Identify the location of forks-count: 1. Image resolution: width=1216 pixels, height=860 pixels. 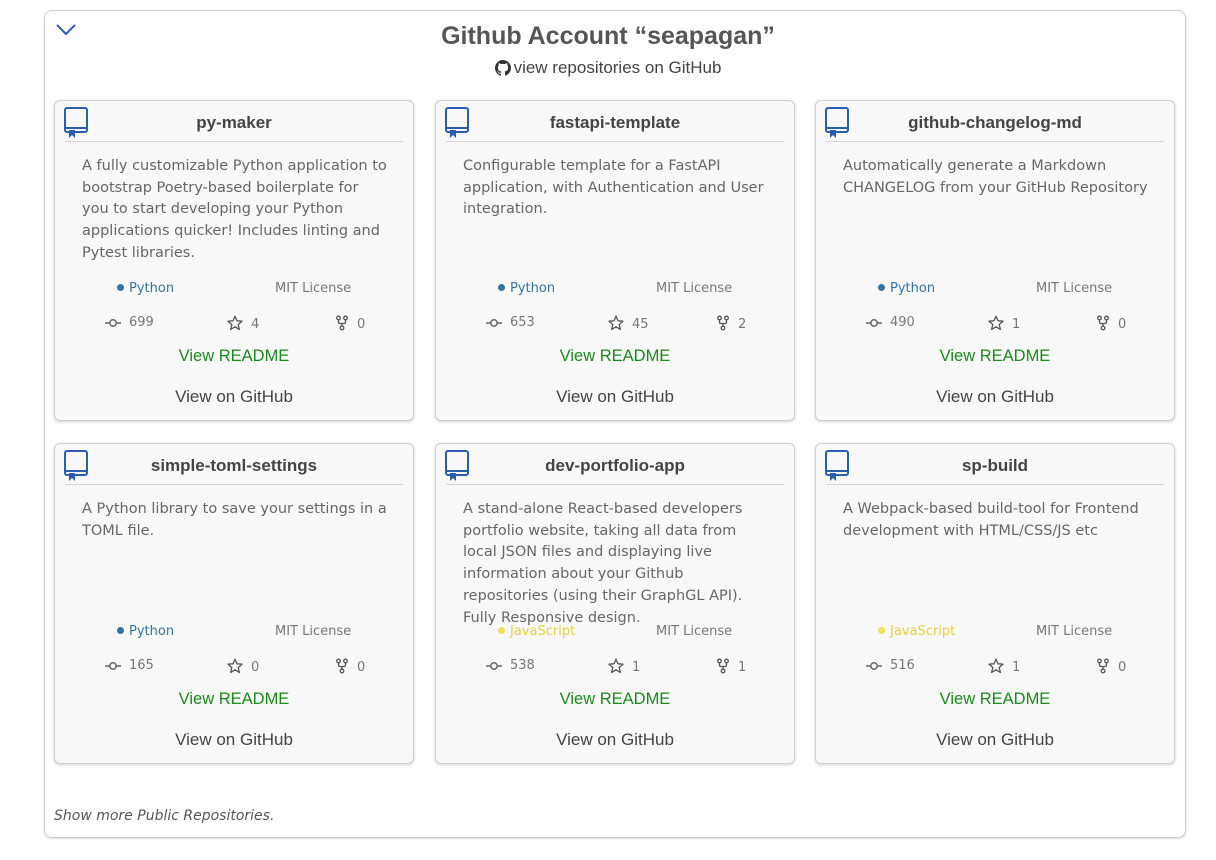
(742, 667).